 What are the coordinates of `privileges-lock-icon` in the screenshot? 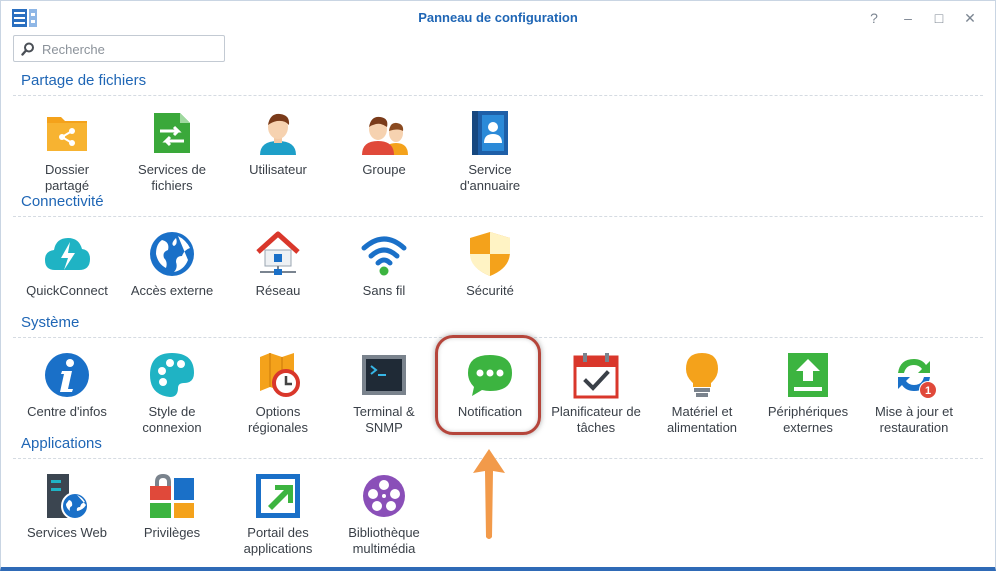 It's located at (172, 496).